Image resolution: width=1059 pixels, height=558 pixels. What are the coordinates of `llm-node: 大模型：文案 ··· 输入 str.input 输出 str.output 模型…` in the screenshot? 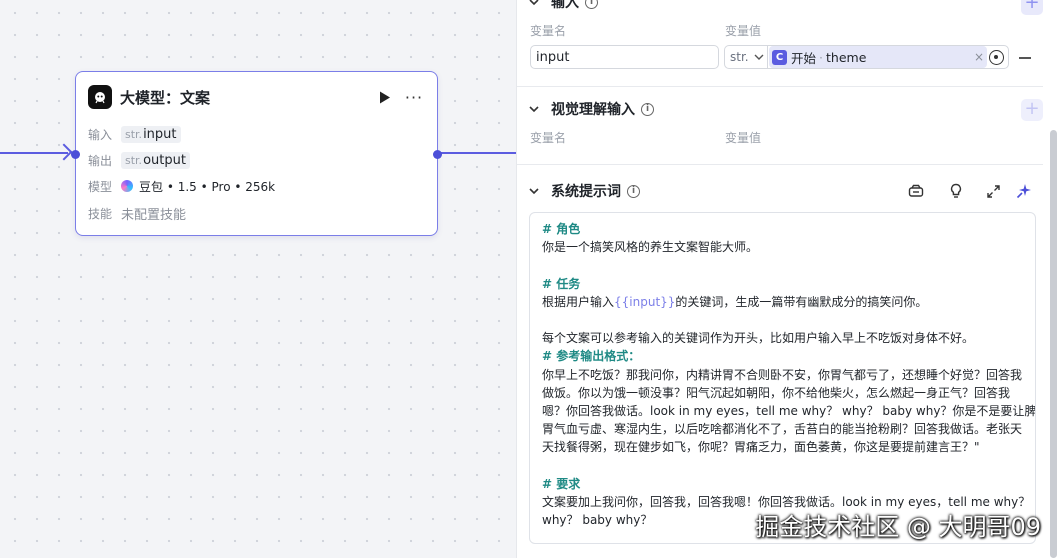 It's located at (256, 153).